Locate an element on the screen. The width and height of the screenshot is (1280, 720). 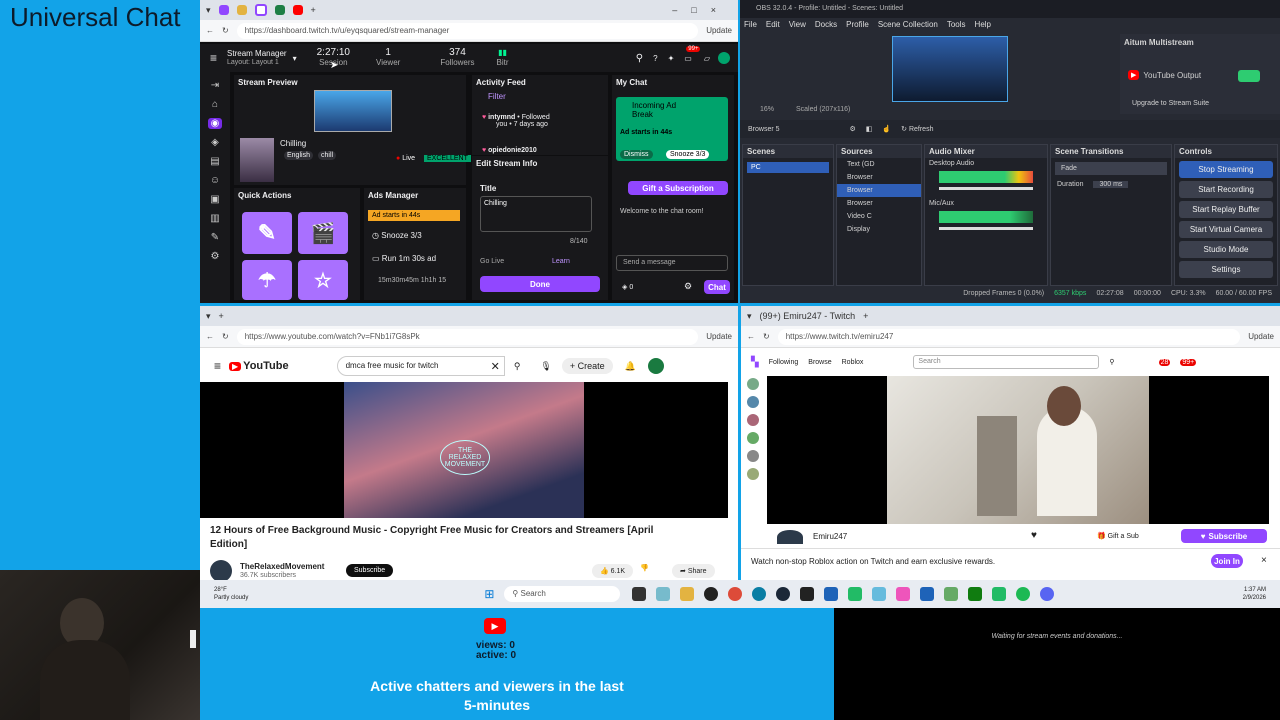
properties-icon: ⚙ is located at coordinates (853, 129).